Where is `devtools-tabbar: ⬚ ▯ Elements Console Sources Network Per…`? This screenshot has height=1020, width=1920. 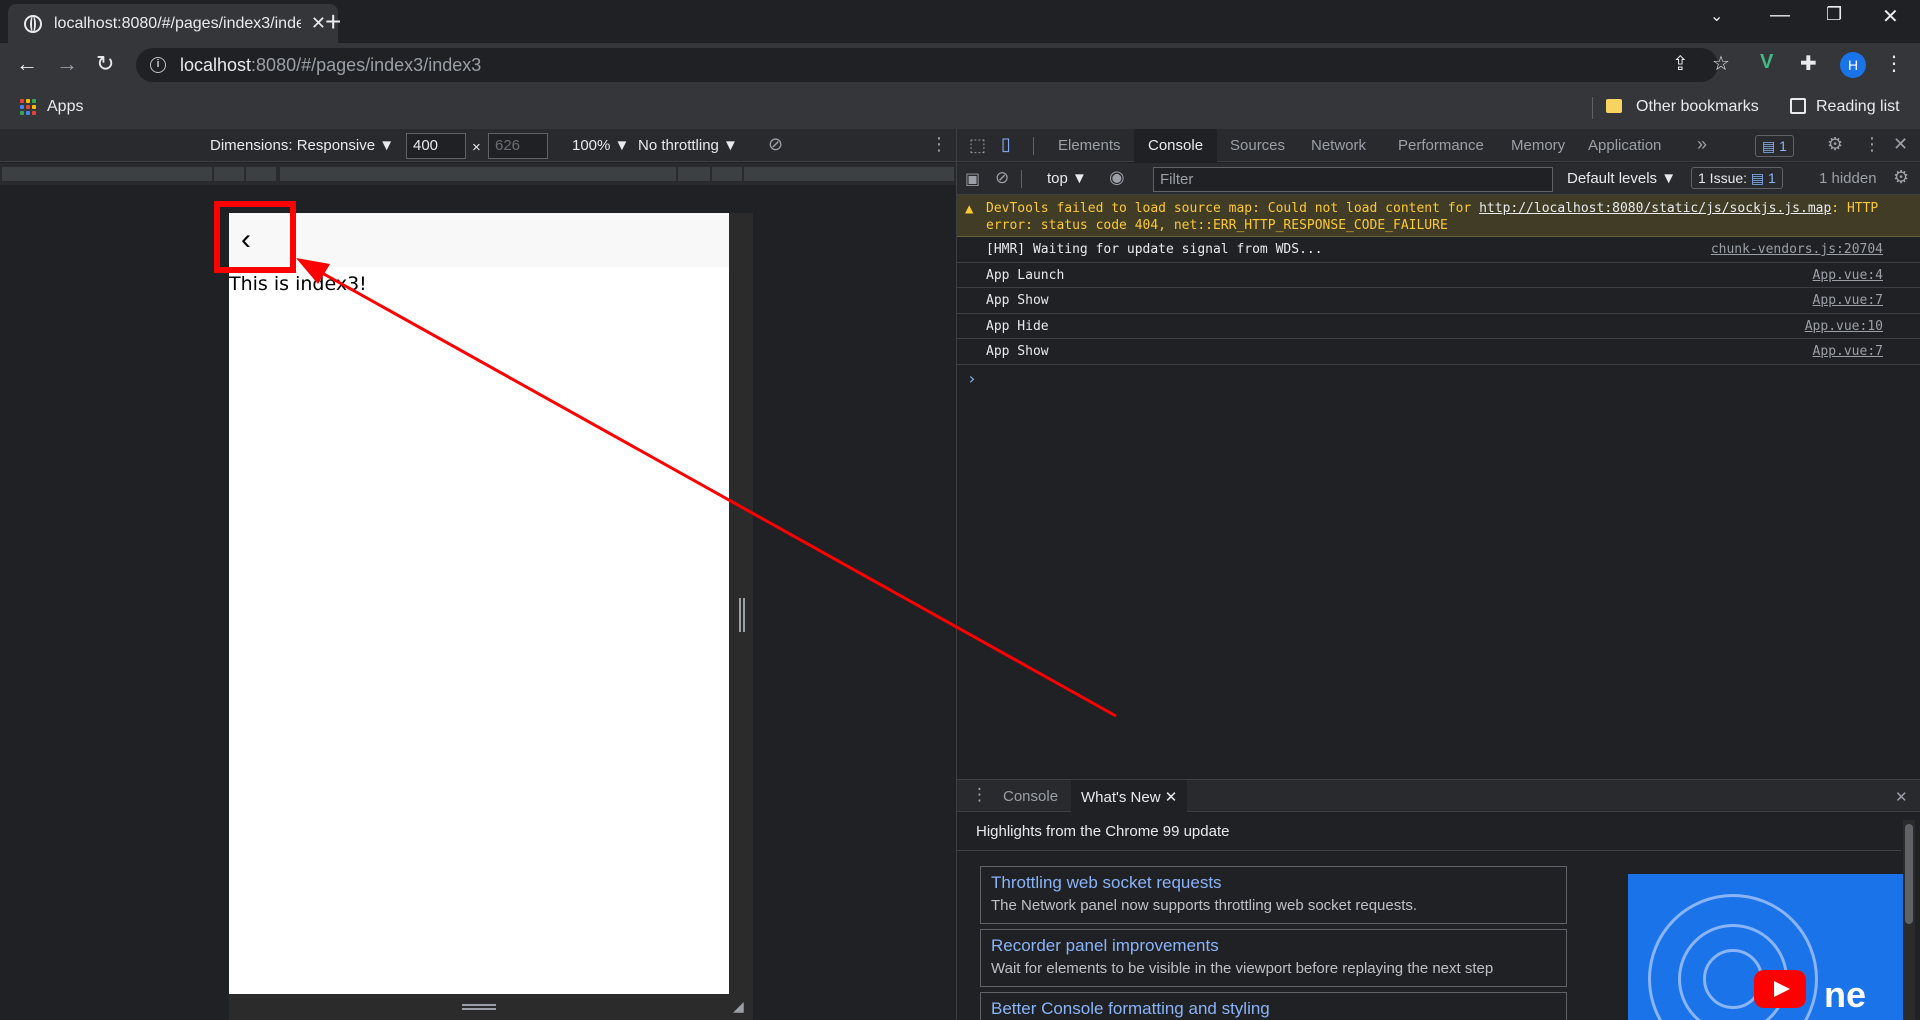 devtools-tabbar: ⬚ ▯ Elements Console Sources Network Per… is located at coordinates (1438, 145).